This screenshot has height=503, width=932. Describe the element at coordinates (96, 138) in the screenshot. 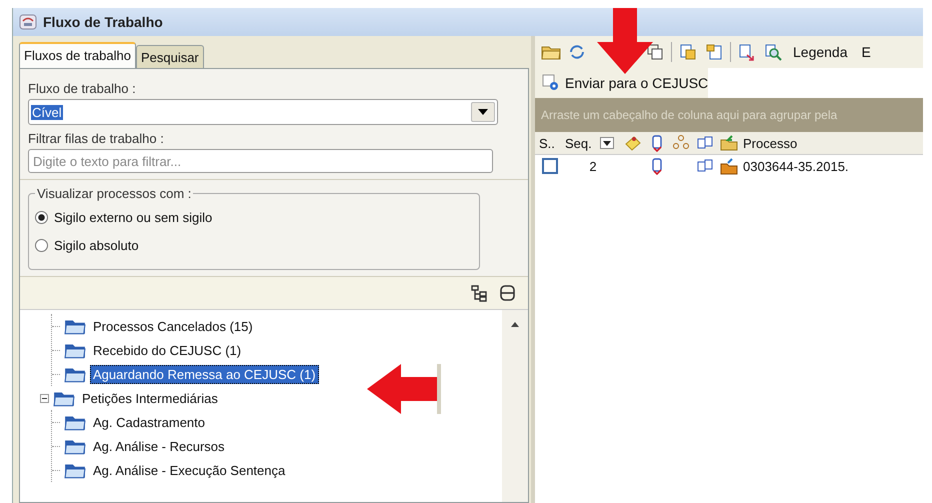

I see `field-label: Filtrar filas de trabalho :` at that location.